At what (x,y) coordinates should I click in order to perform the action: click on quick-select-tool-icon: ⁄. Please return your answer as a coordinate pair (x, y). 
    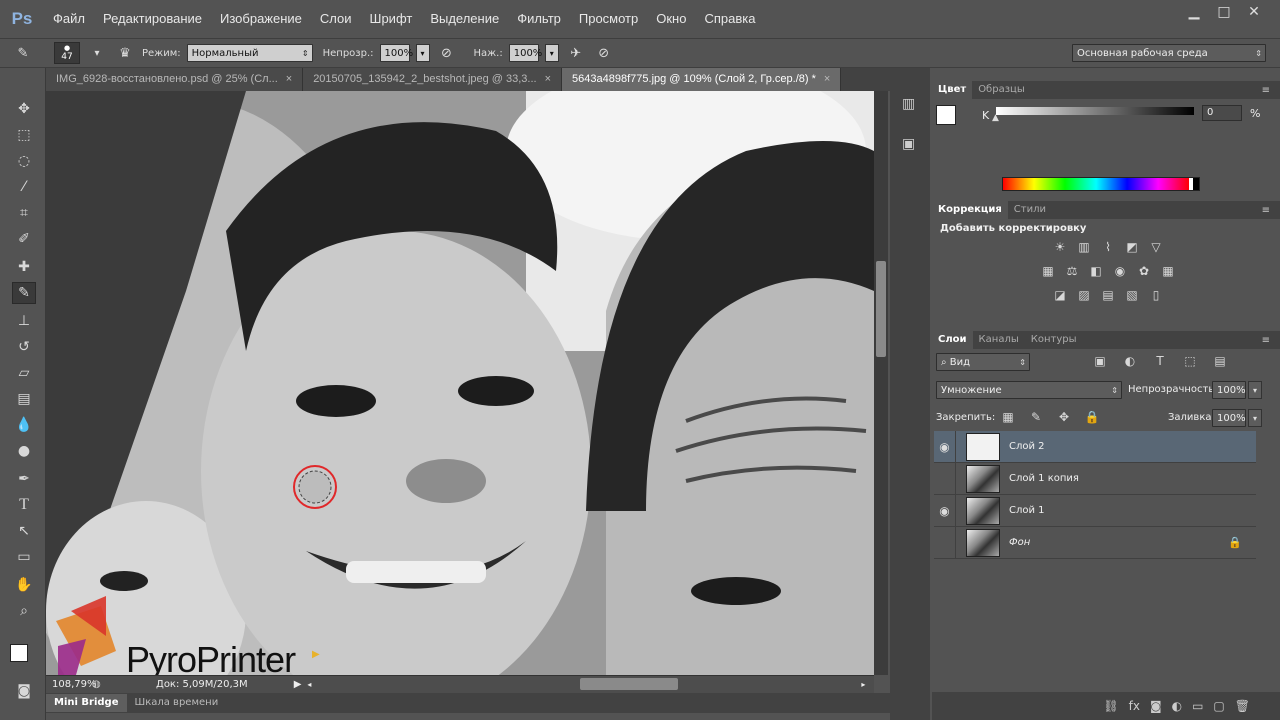
    Looking at the image, I should click on (24, 187).